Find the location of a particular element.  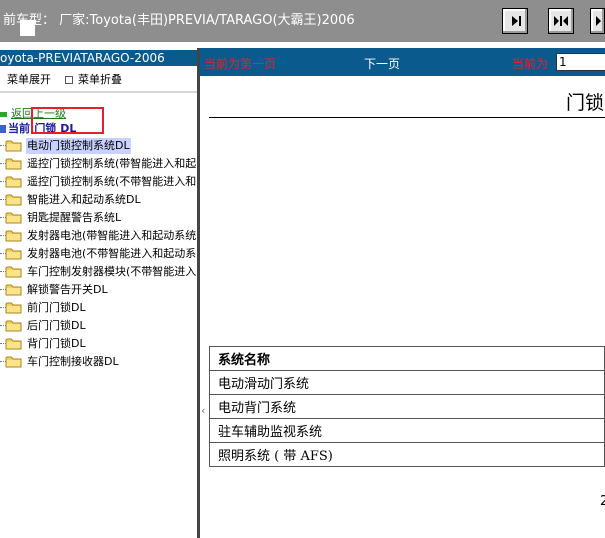

table-row: 照明系统 ( 带 AFS) is located at coordinates (407, 454).